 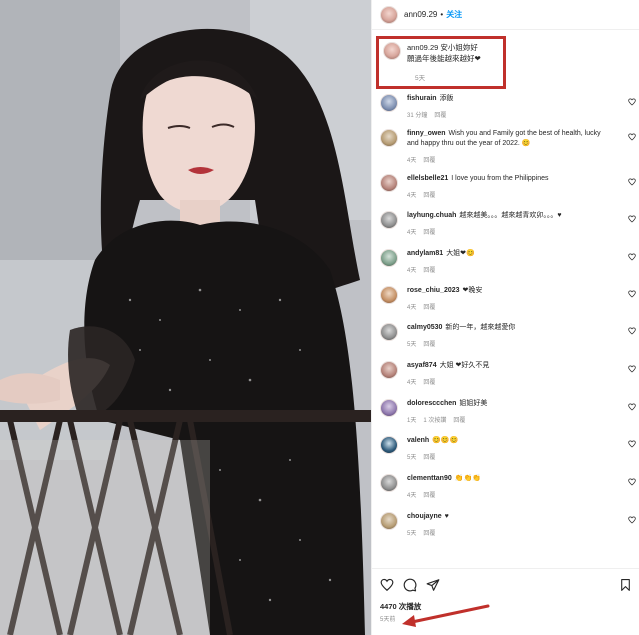 What do you see at coordinates (444, 53) in the screenshot?
I see `caption-text: ann09.29 安小姐妳好 願過年後能越來越好❤` at bounding box center [444, 53].